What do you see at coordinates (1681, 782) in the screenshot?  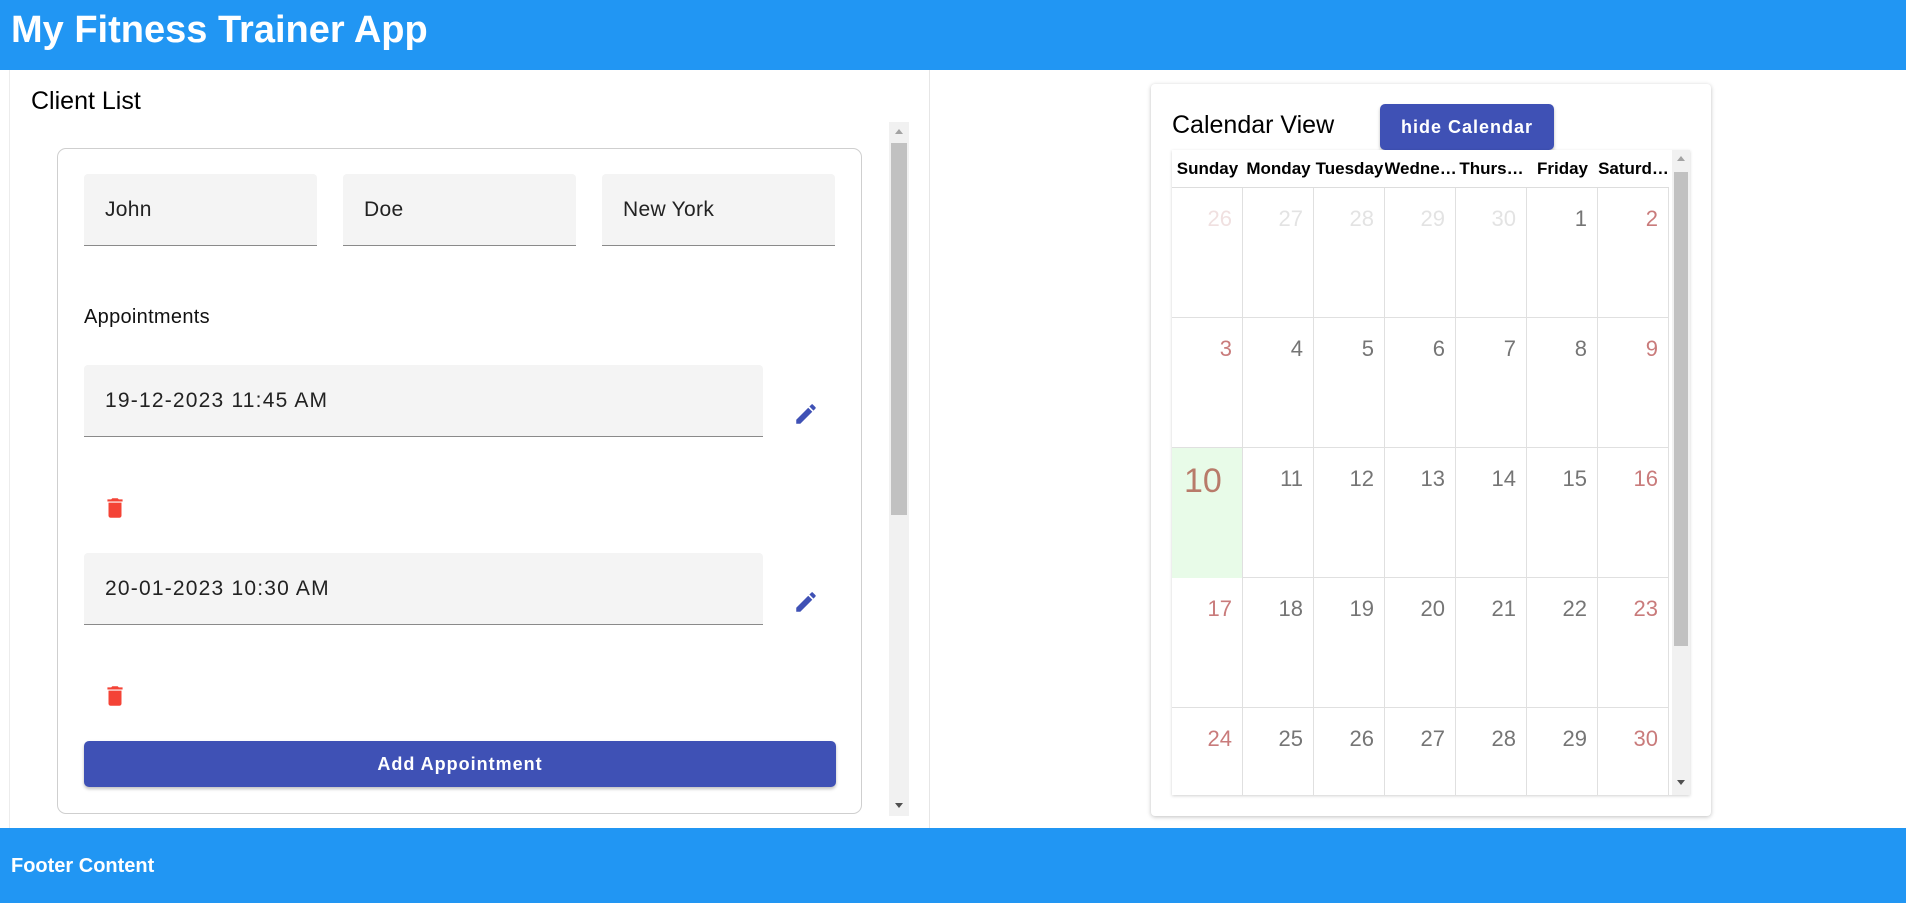 I see `calendar-scroll-down-arrow` at bounding box center [1681, 782].